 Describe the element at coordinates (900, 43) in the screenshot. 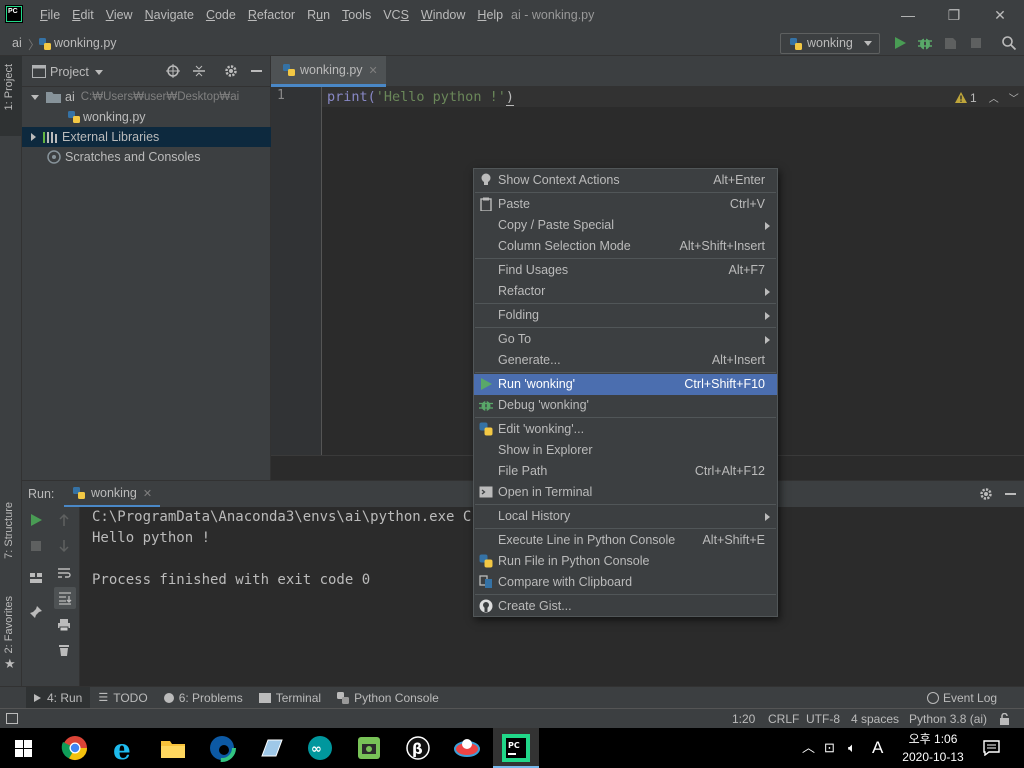

I see `run-icon` at that location.